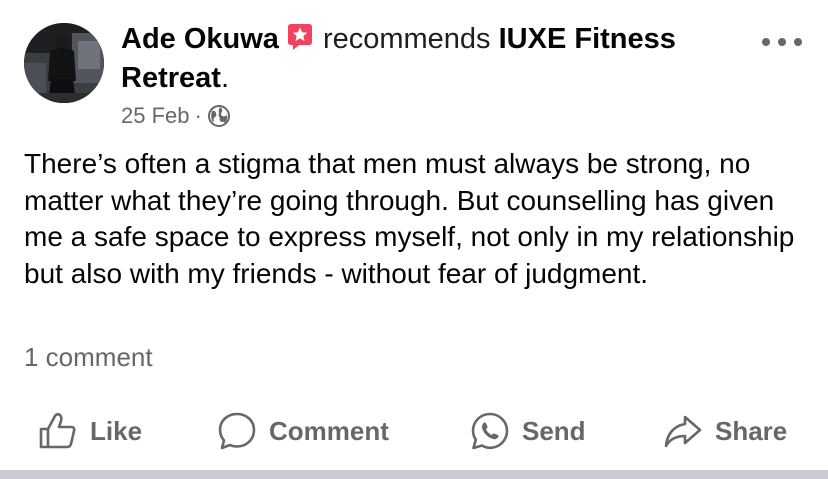 This screenshot has width=828, height=479. What do you see at coordinates (200, 39) in the screenshot?
I see `author-name: Ade Okuwa` at bounding box center [200, 39].